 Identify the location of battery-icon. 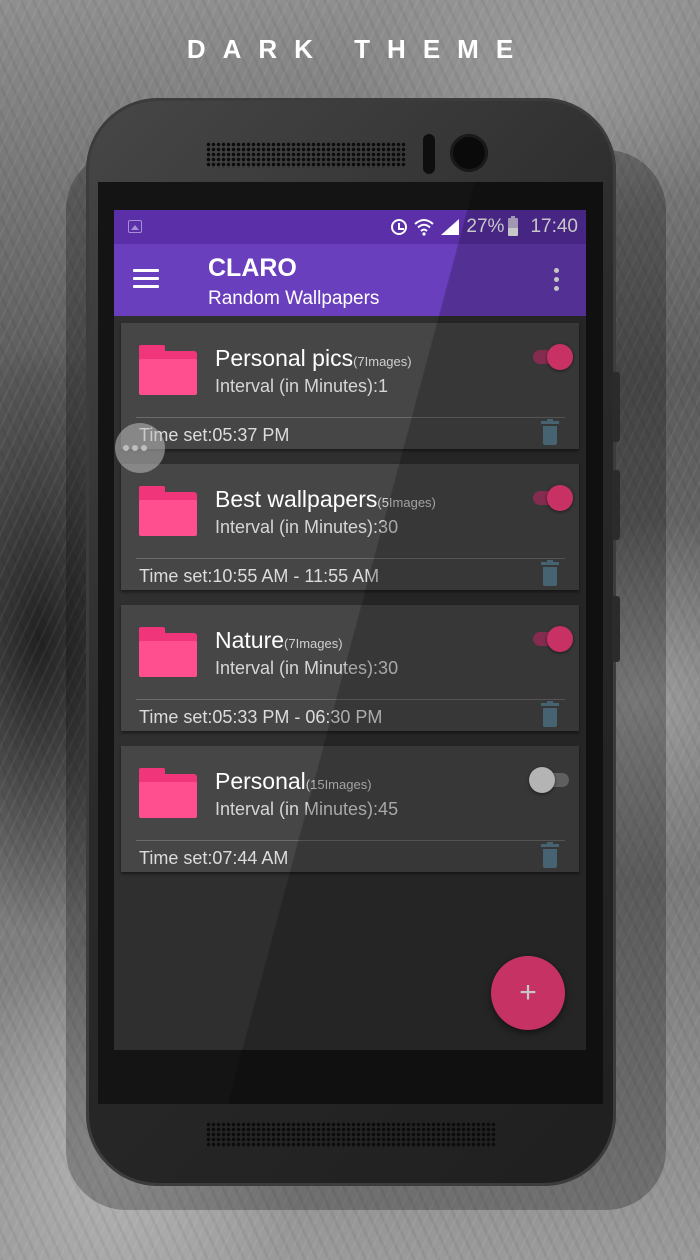
(513, 226).